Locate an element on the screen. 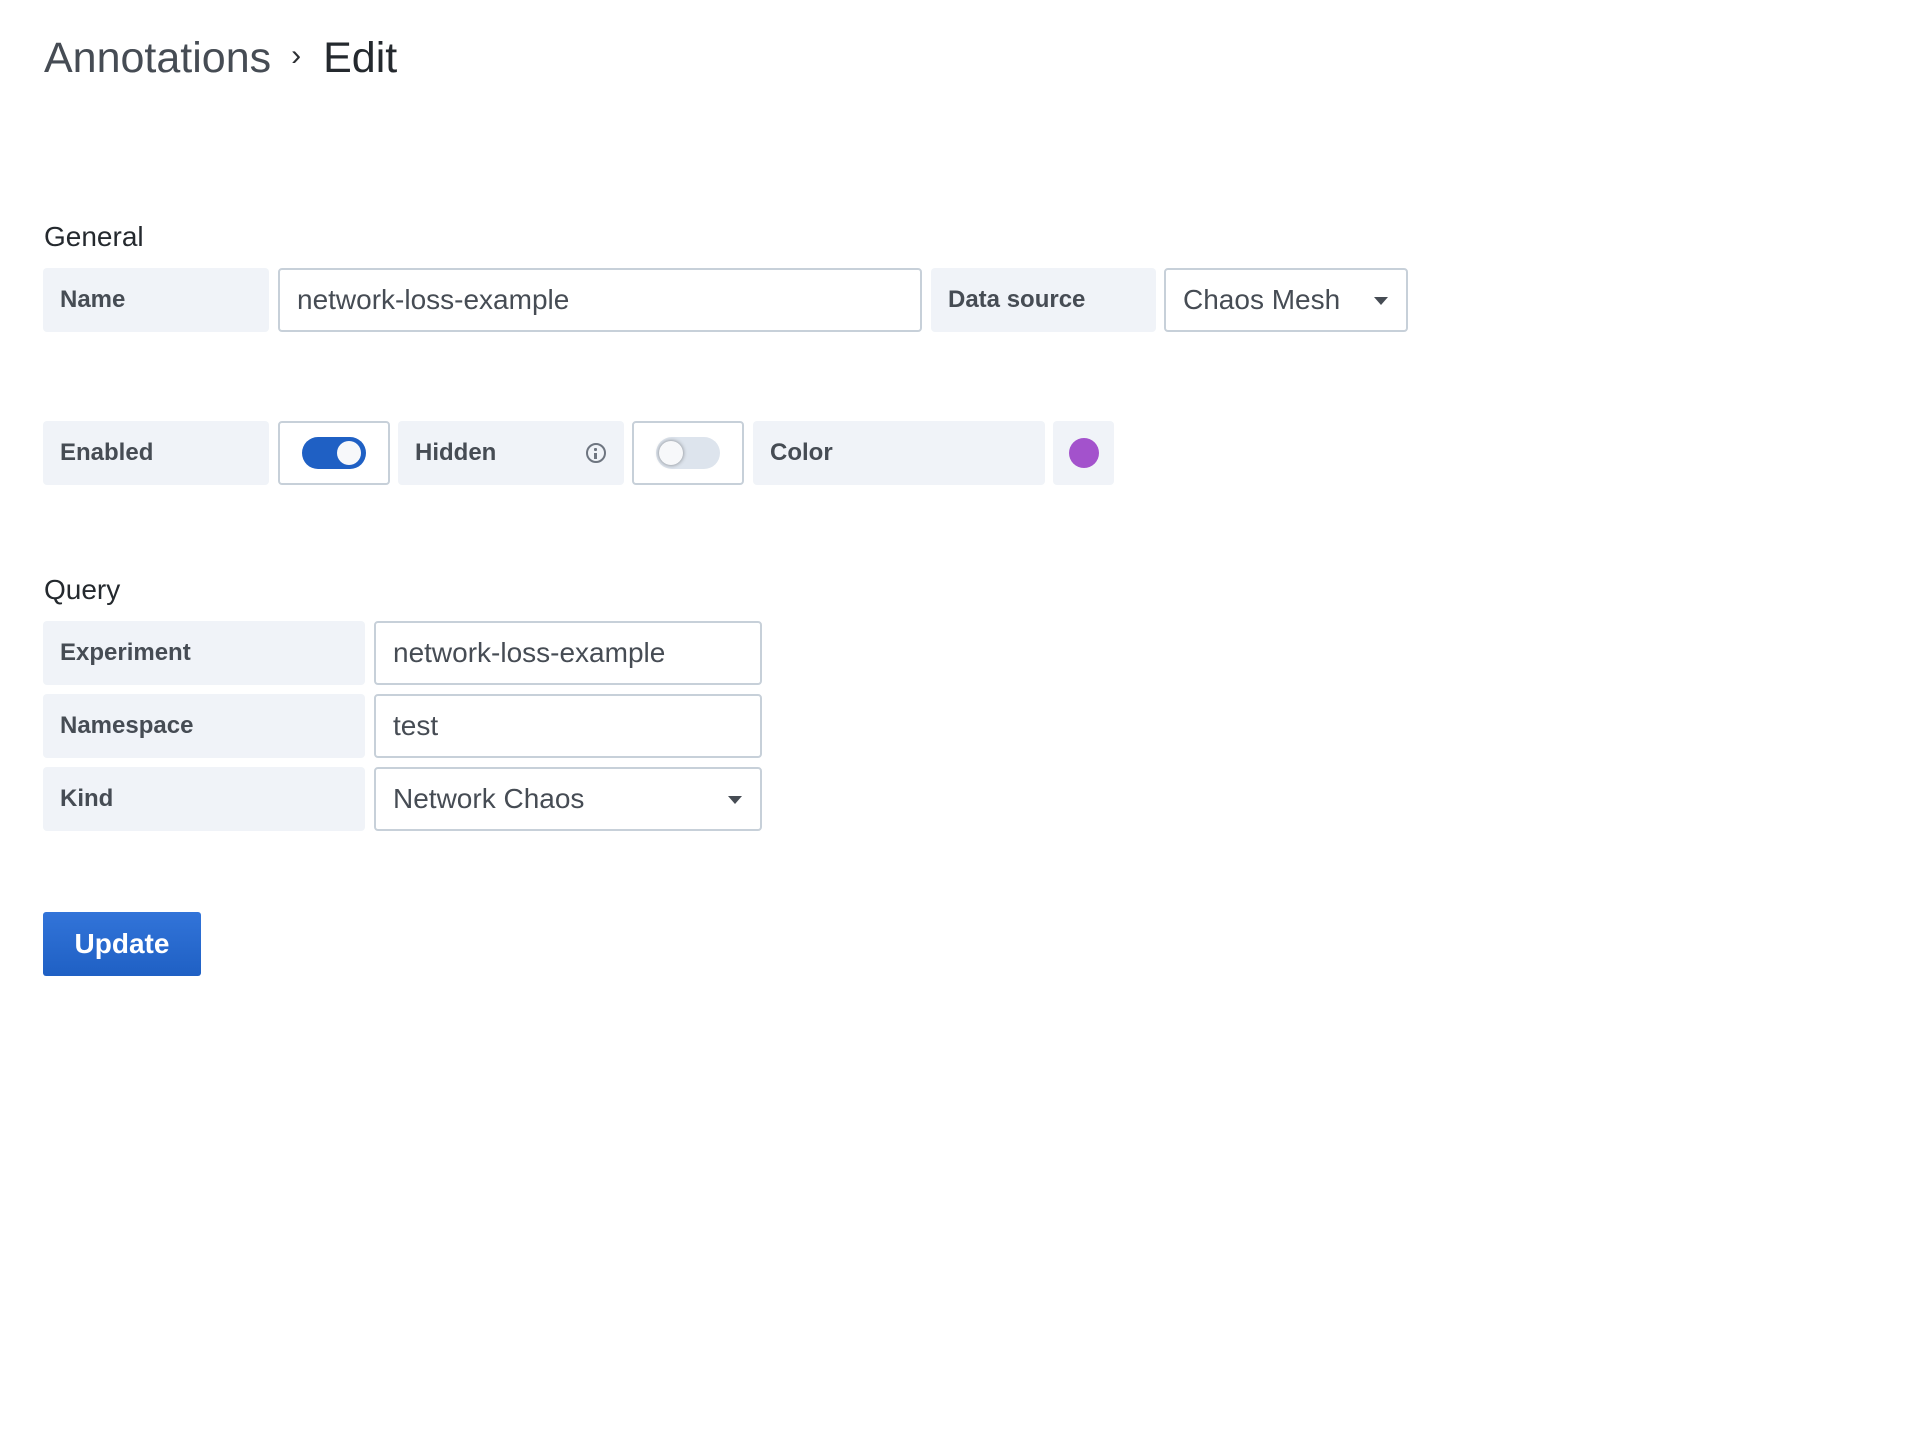 The image size is (1920, 1440). breadcrumb-parent: Annotations is located at coordinates (157, 58).